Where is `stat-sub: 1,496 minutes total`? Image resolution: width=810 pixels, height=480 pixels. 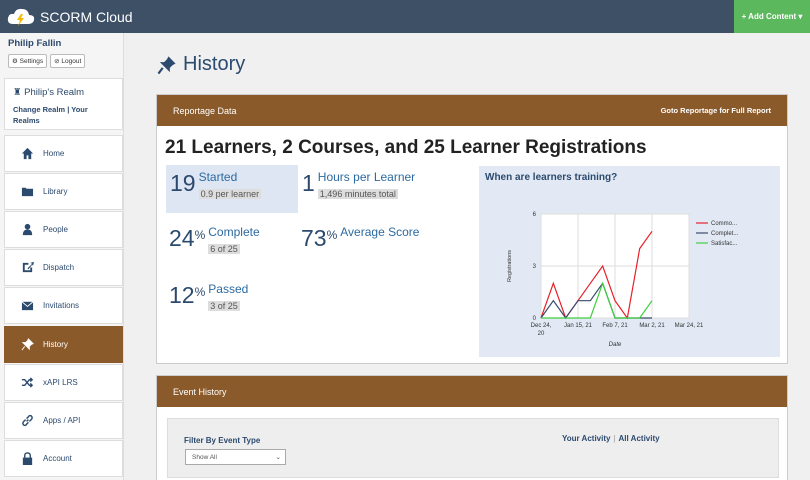
stat-sub: 1,496 minutes total is located at coordinates (357, 194).